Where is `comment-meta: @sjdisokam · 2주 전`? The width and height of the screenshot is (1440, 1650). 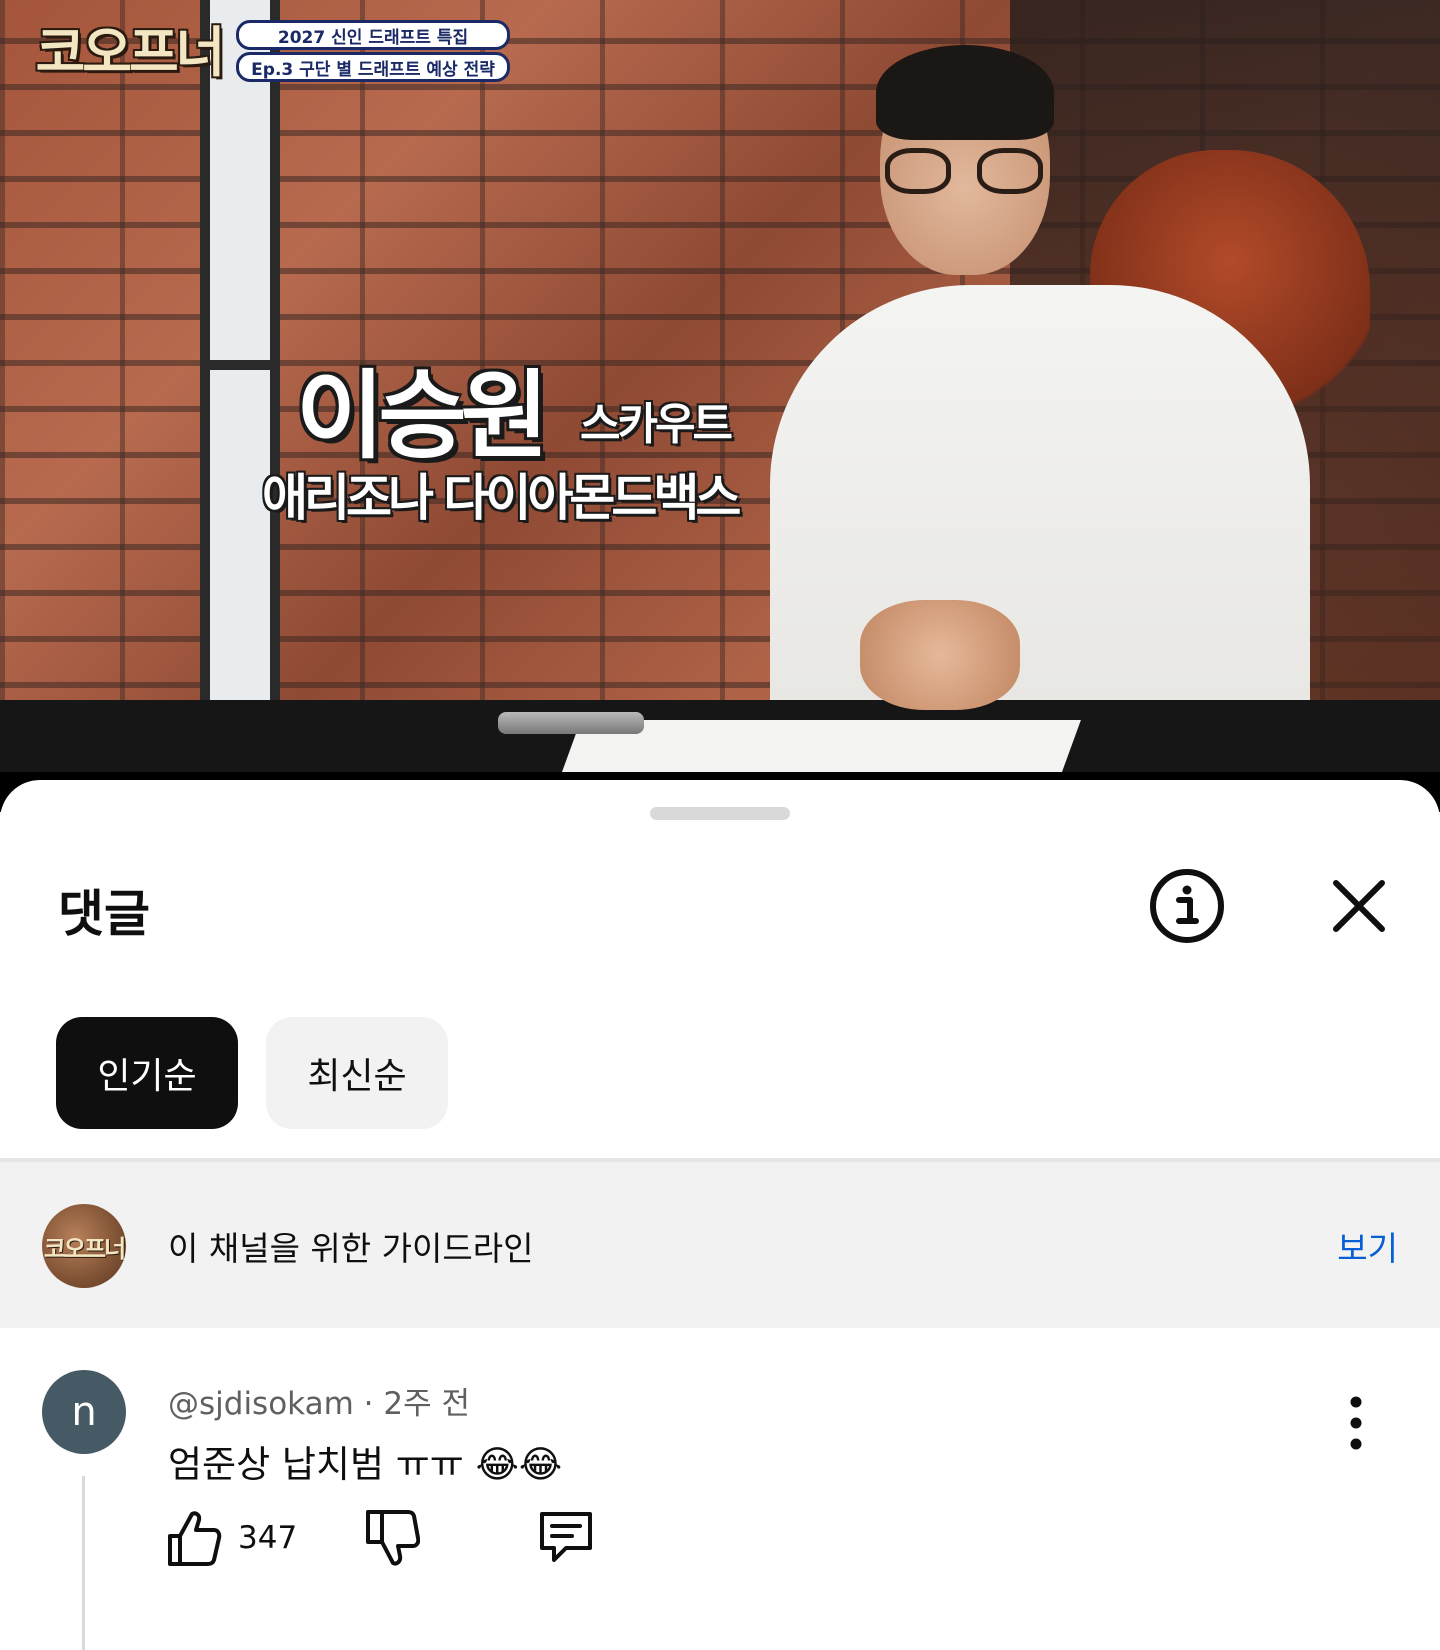 comment-meta: @sjdisokam · 2주 전 is located at coordinates (319, 1400).